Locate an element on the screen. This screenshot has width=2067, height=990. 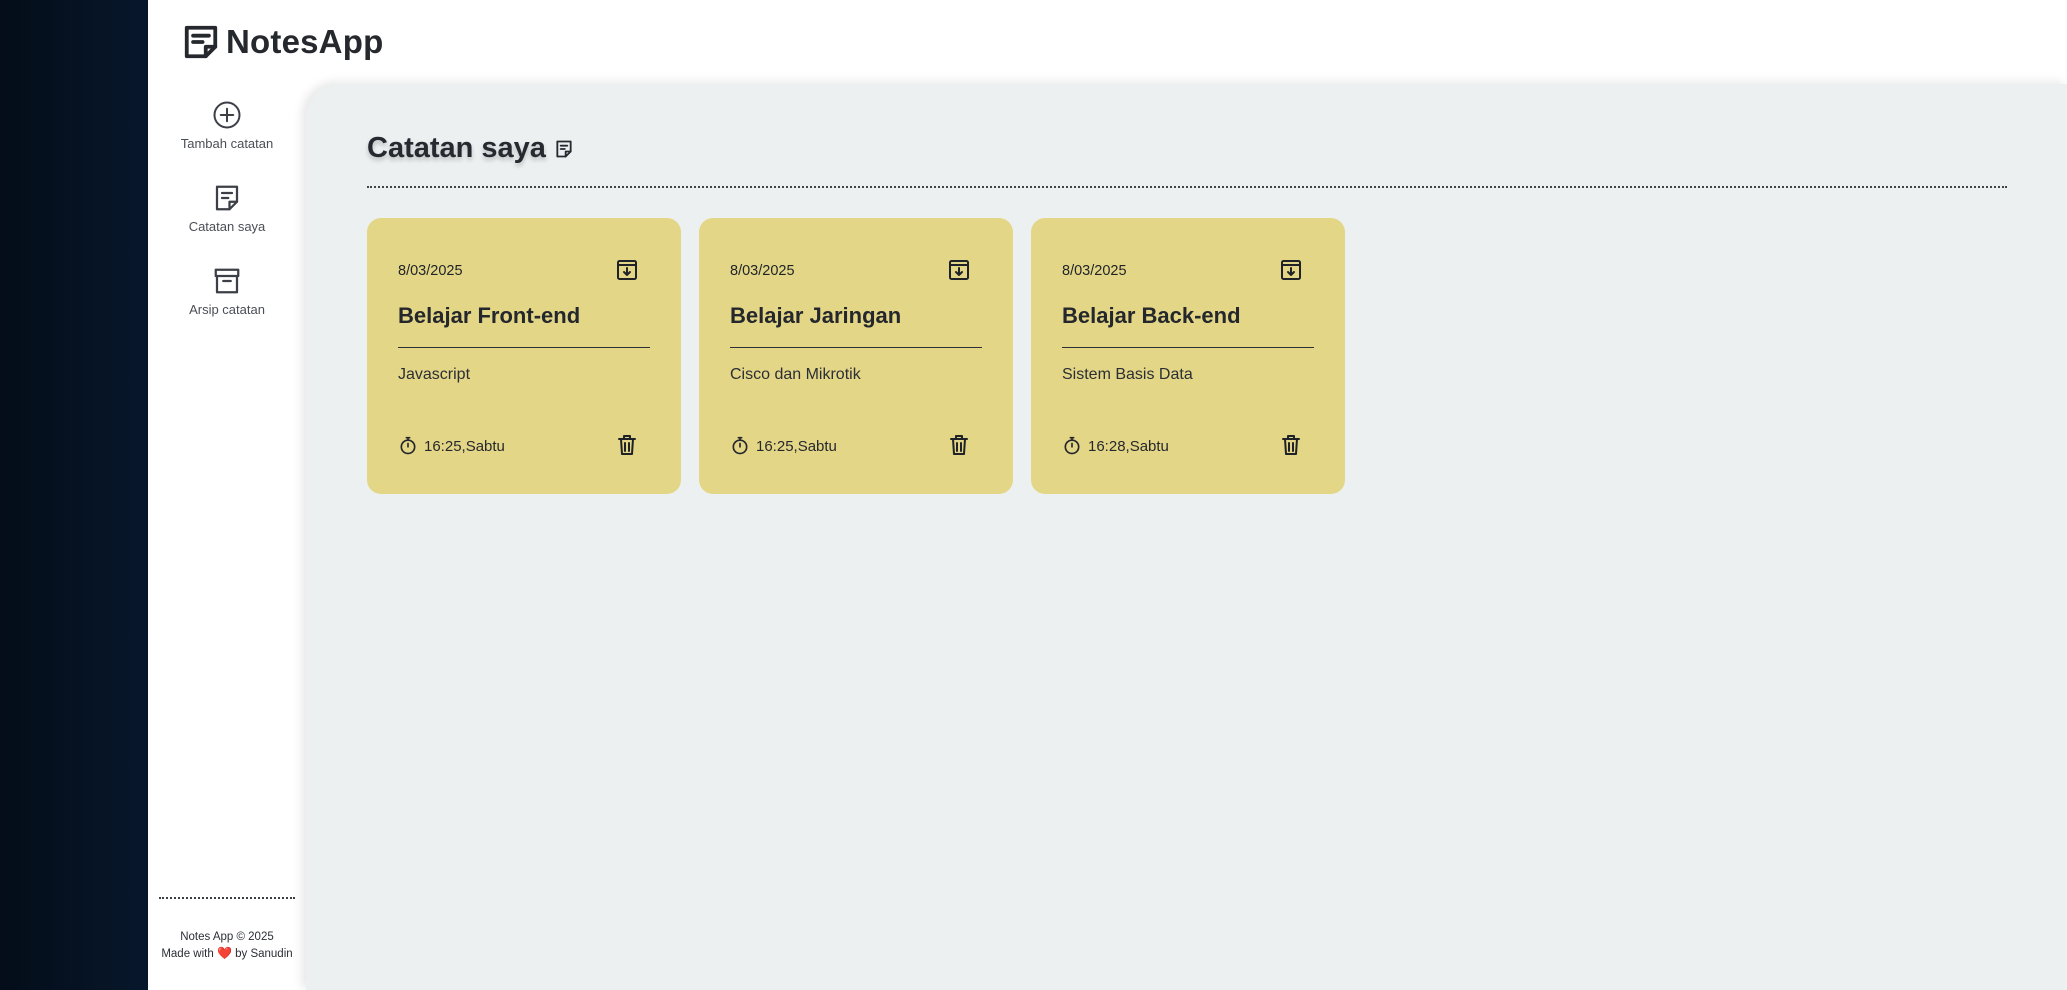
footer-author: by Sanudin is located at coordinates (264, 954).